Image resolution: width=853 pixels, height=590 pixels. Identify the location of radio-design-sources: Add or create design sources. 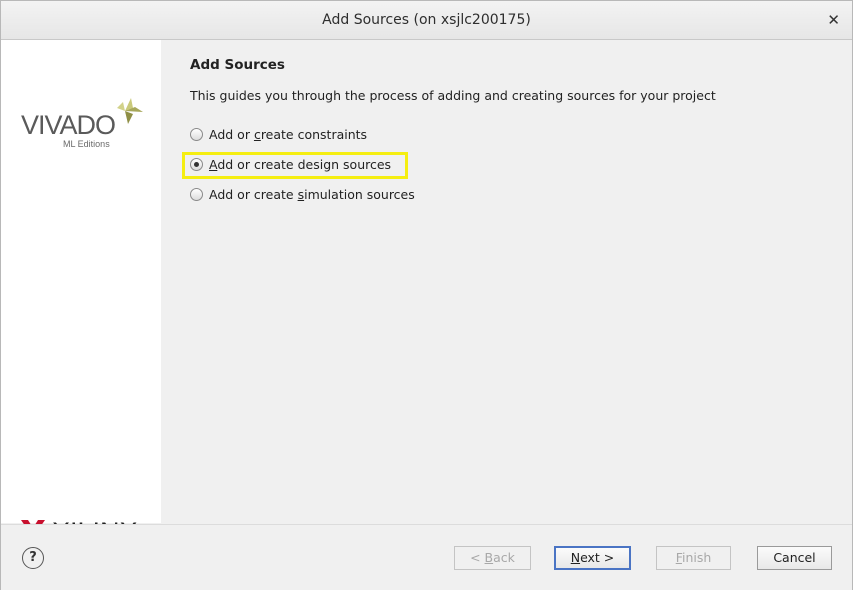
(290, 164).